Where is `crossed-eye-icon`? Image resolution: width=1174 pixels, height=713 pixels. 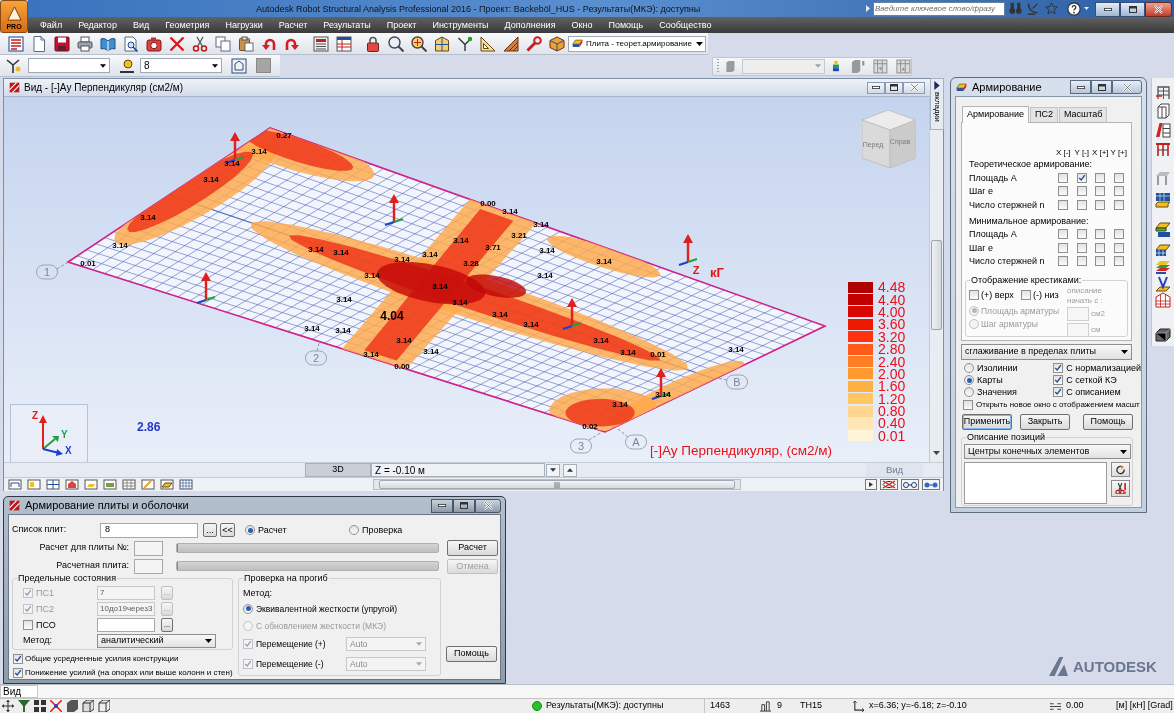 crossed-eye-icon is located at coordinates (889, 484).